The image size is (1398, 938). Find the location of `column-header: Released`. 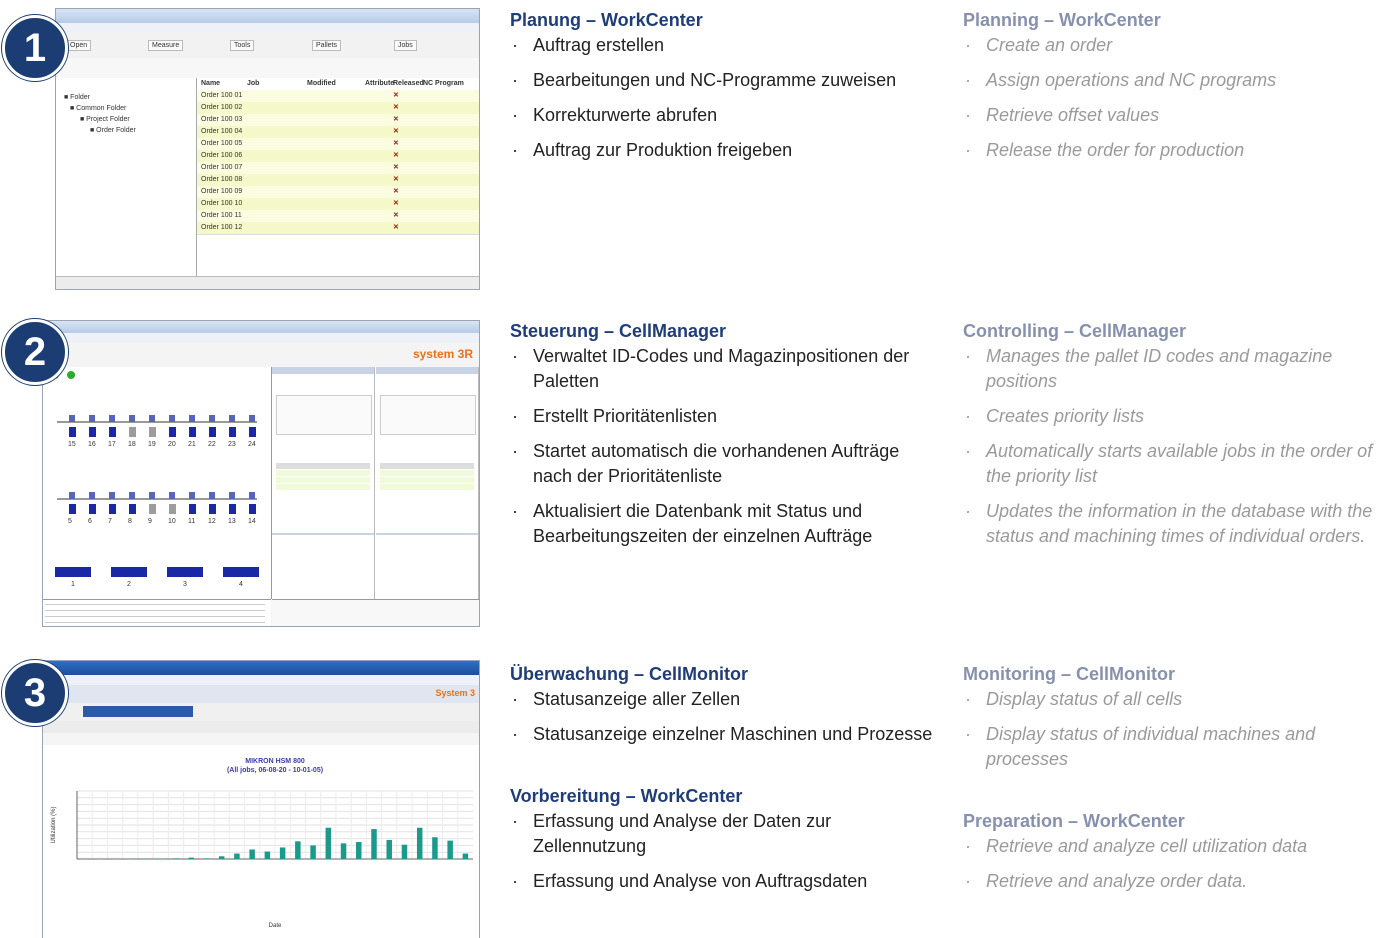

column-header: Released is located at coordinates (408, 83).